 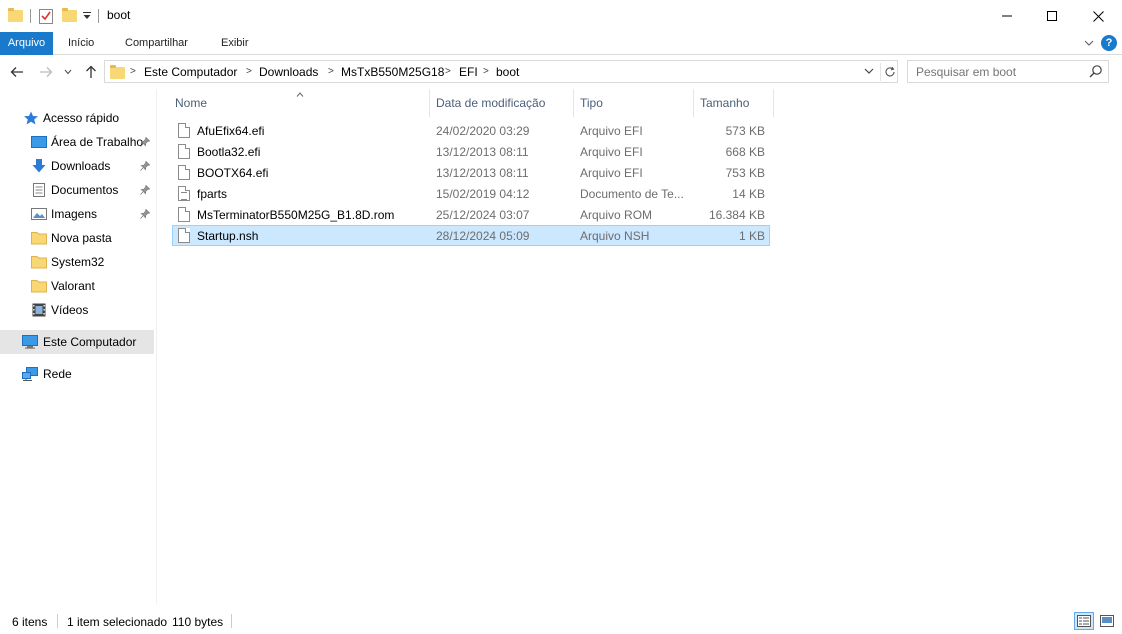 I want to click on sidebar-item-label: Área de Trabalho, so click(x=97, y=142).